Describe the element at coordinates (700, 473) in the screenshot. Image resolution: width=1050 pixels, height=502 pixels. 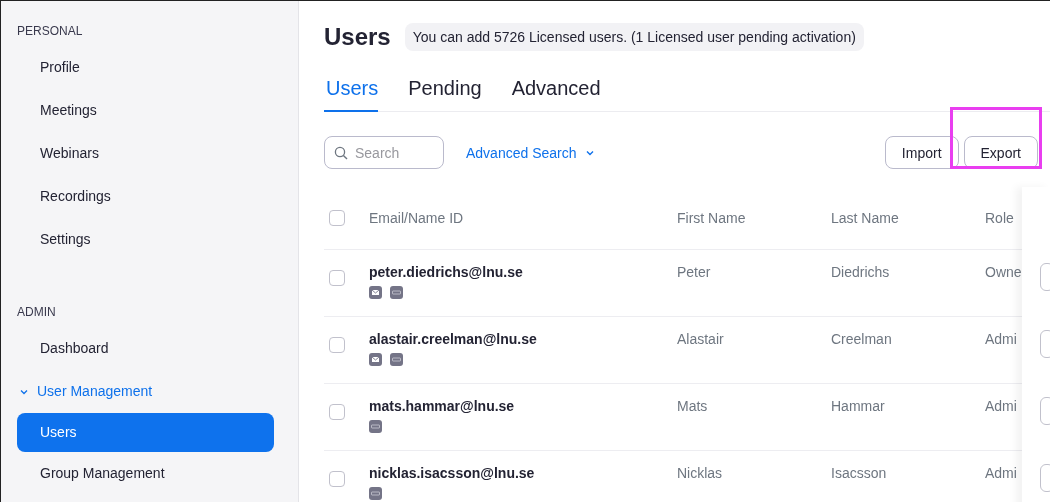
I see `table-cell: Nicklas` at that location.